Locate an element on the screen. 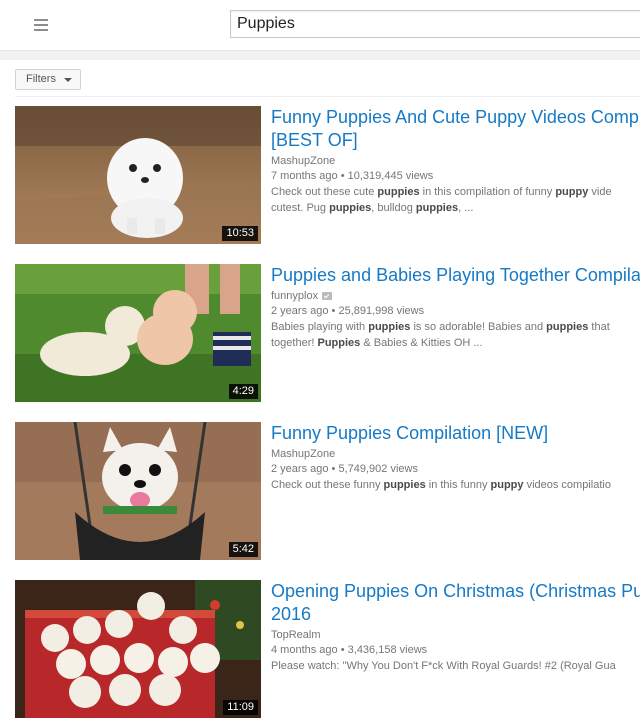 The width and height of the screenshot is (640, 720). filters-divider is located at coordinates (327, 96).